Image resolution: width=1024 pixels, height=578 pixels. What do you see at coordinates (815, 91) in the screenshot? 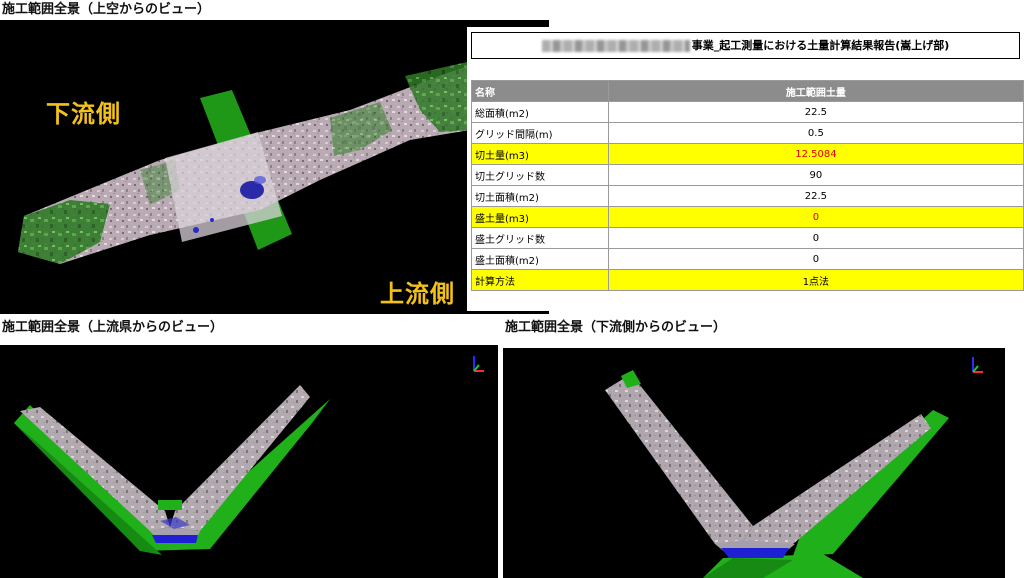
I see `header-value: 施工範囲土量` at bounding box center [815, 91].